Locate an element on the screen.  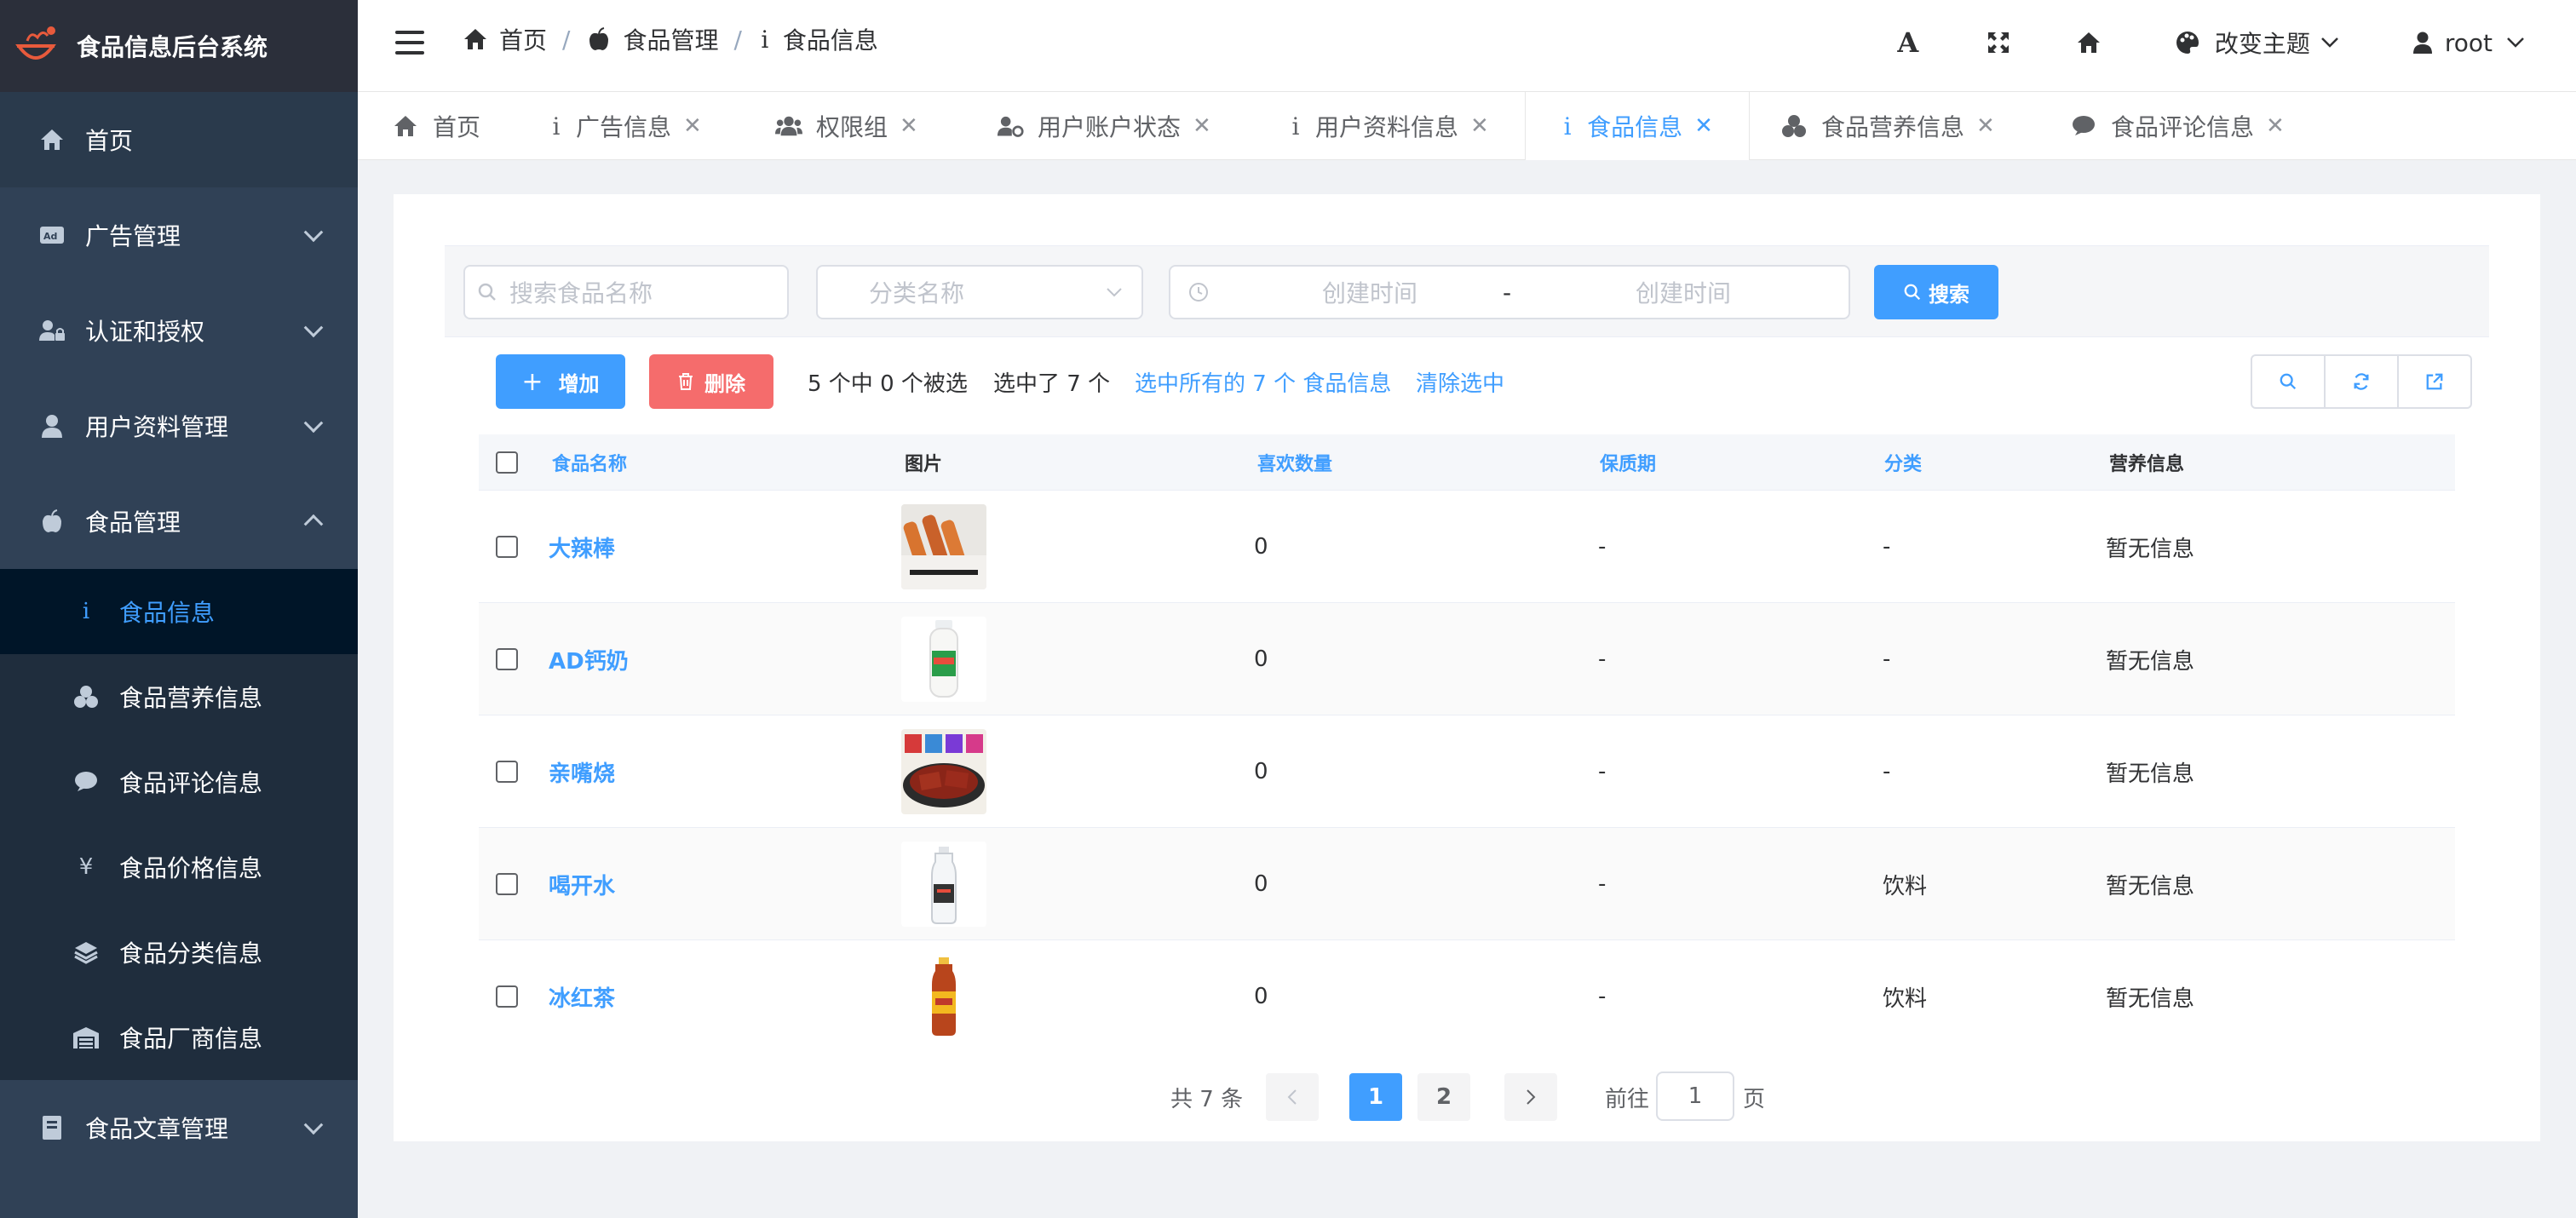
layers-icon is located at coordinates (87, 952).